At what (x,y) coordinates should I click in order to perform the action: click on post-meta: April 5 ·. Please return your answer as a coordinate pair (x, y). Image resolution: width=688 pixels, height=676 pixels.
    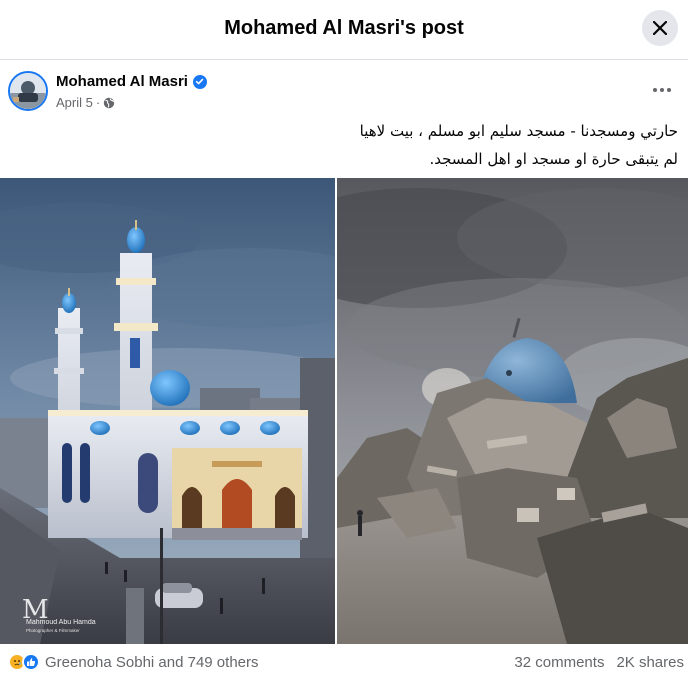
    Looking at the image, I should click on (85, 102).